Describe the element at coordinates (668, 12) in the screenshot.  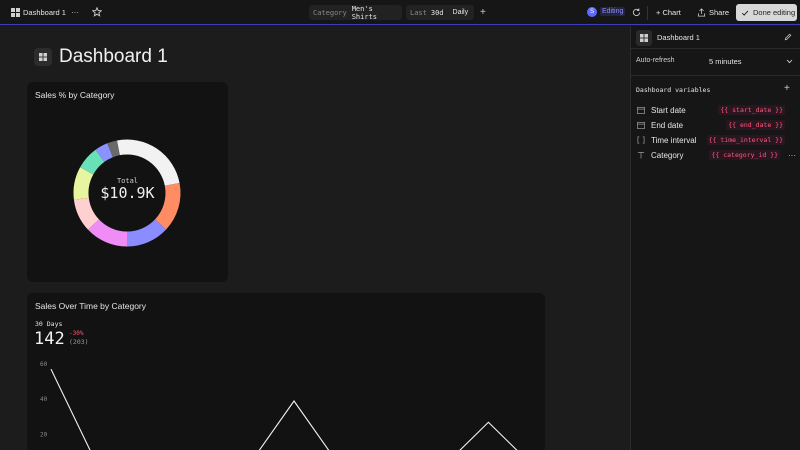
I see `add-chart-button: + Chart` at that location.